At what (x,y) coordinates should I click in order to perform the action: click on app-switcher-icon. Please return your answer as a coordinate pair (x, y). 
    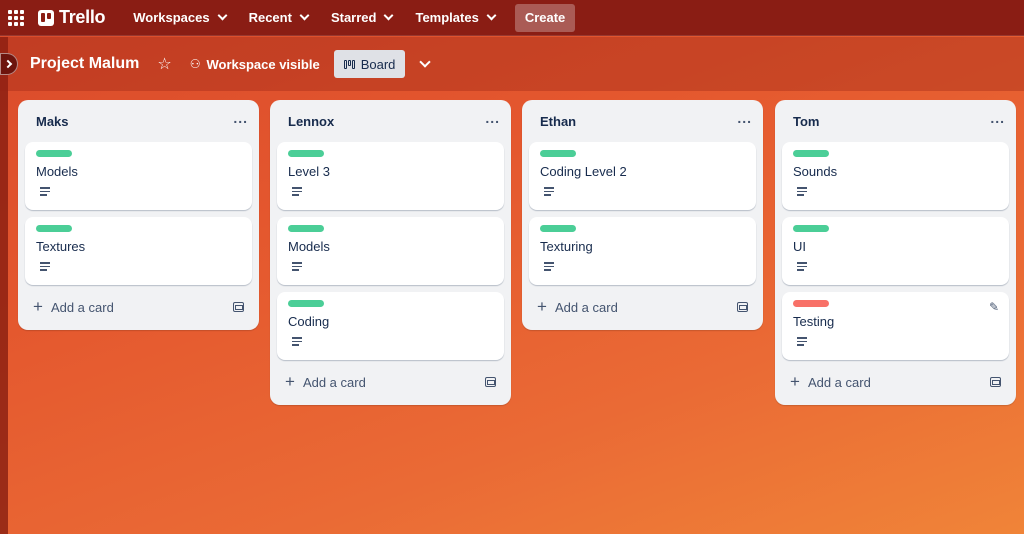
    Looking at the image, I should click on (16, 17).